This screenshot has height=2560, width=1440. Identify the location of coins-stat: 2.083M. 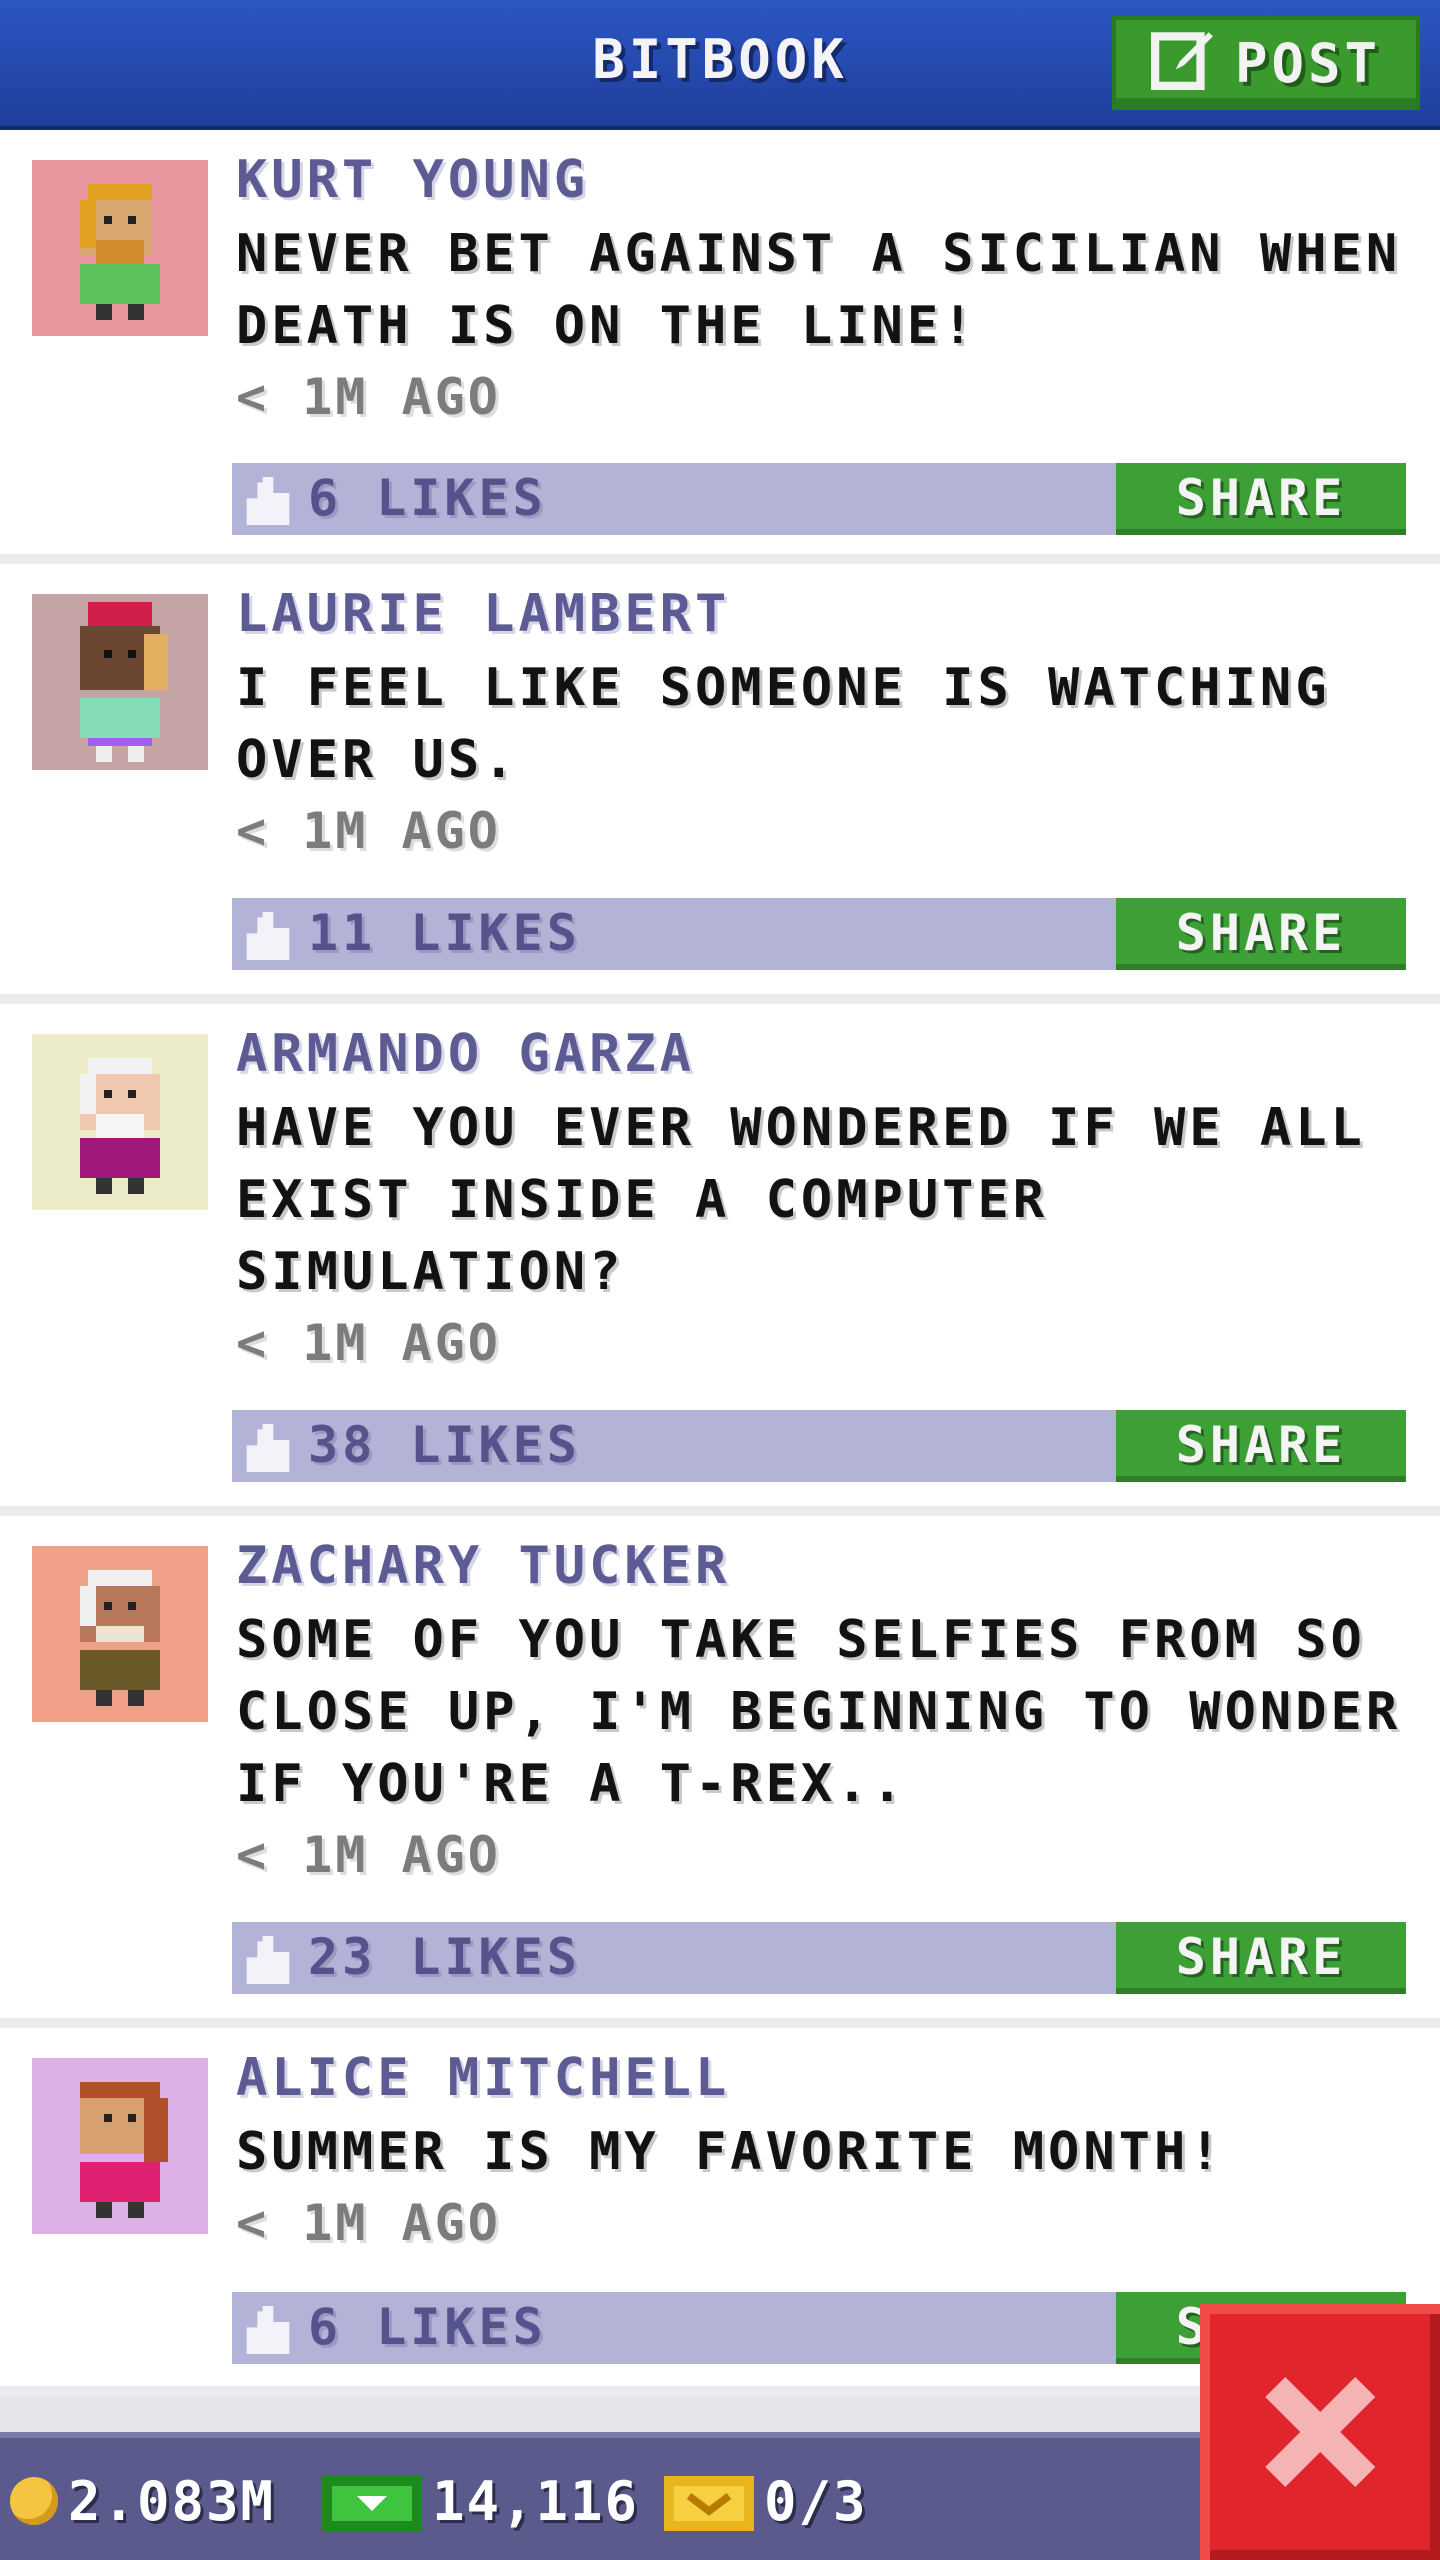
(142, 2501).